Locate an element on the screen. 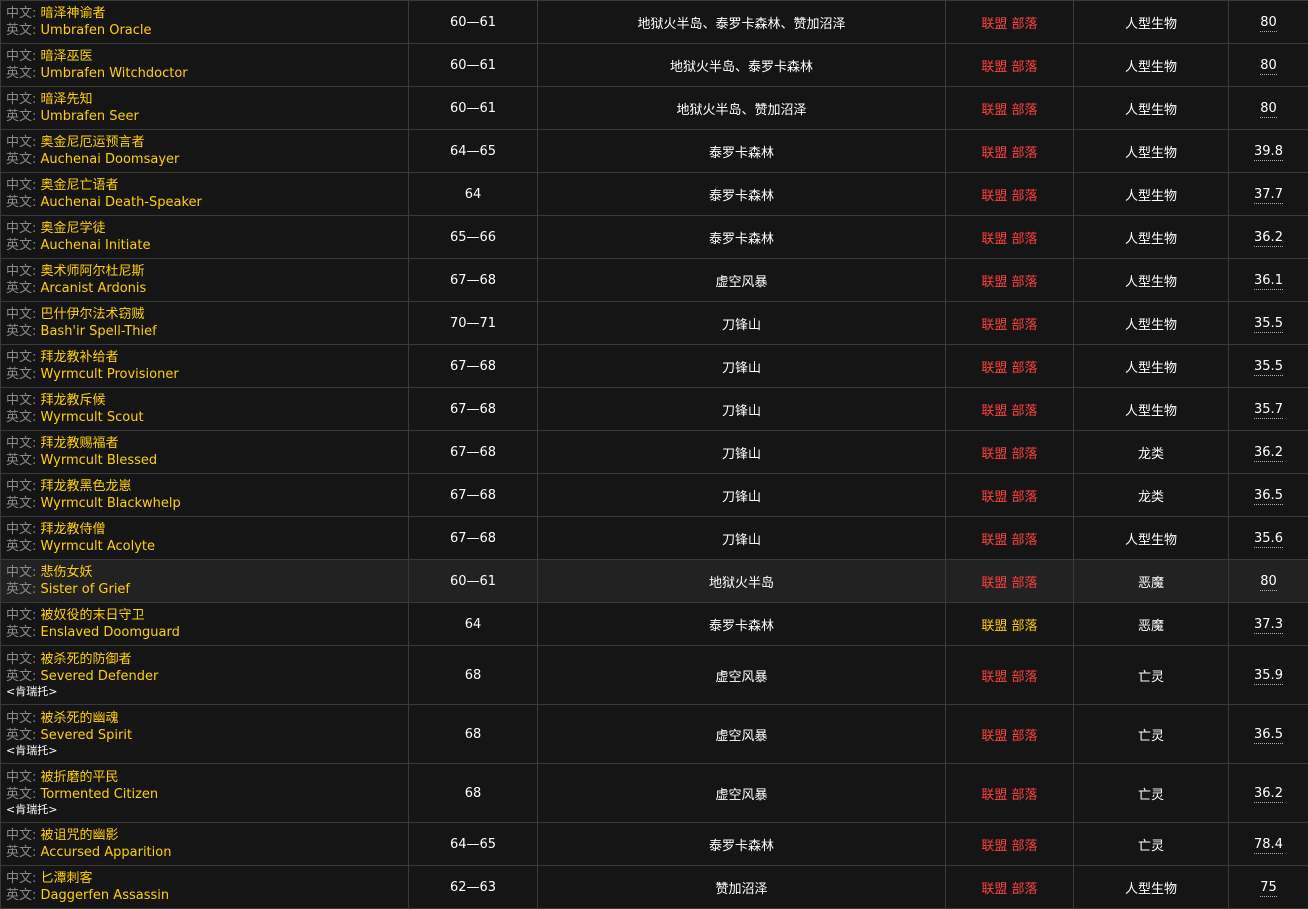  npc-value-link: 39.8 is located at coordinates (1268, 152).